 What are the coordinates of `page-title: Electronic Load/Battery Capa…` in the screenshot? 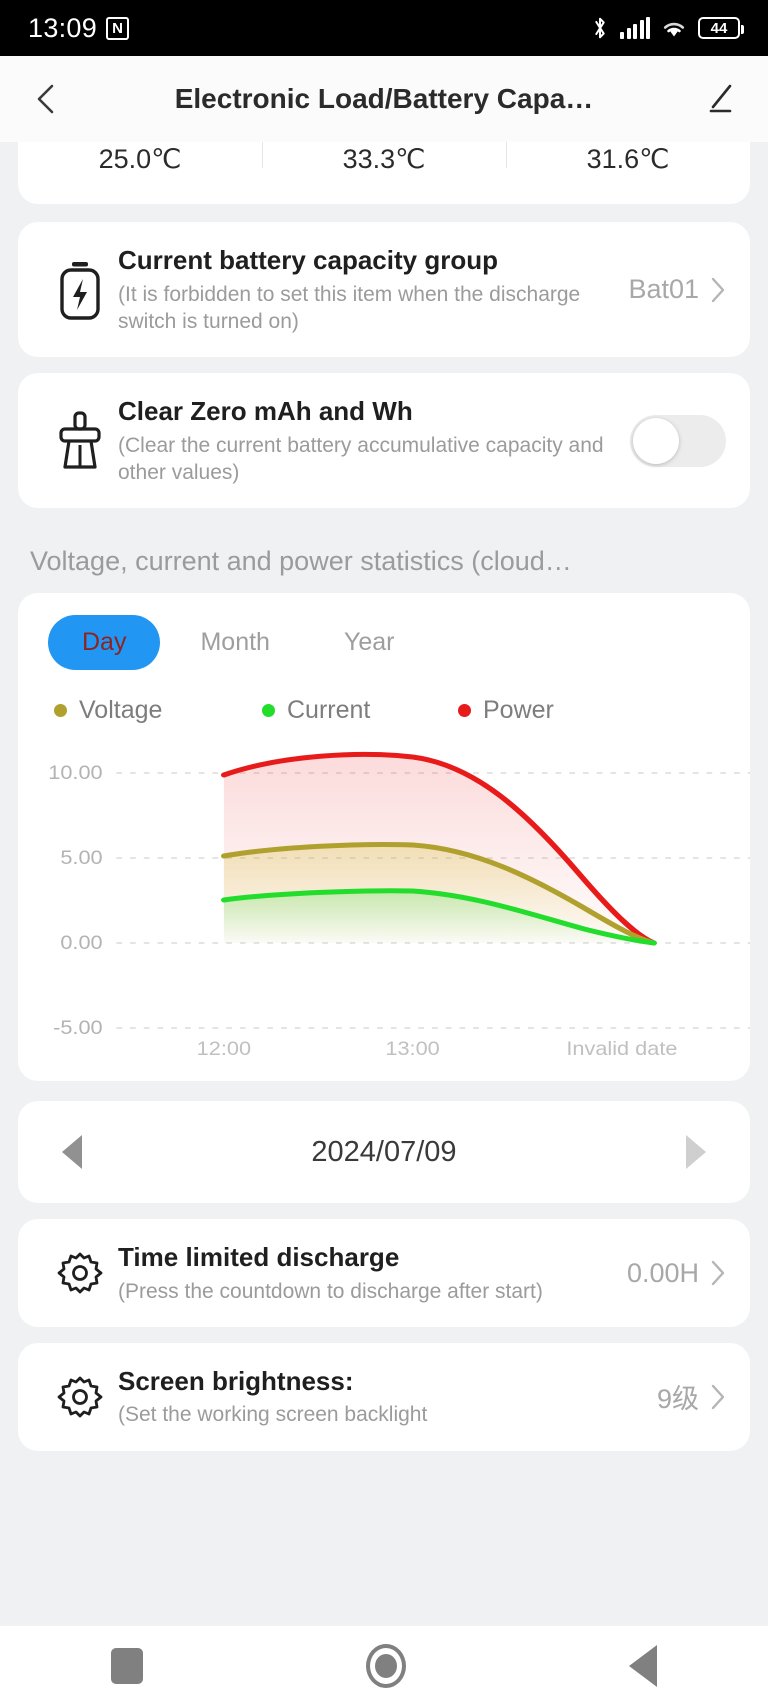 It's located at (384, 98).